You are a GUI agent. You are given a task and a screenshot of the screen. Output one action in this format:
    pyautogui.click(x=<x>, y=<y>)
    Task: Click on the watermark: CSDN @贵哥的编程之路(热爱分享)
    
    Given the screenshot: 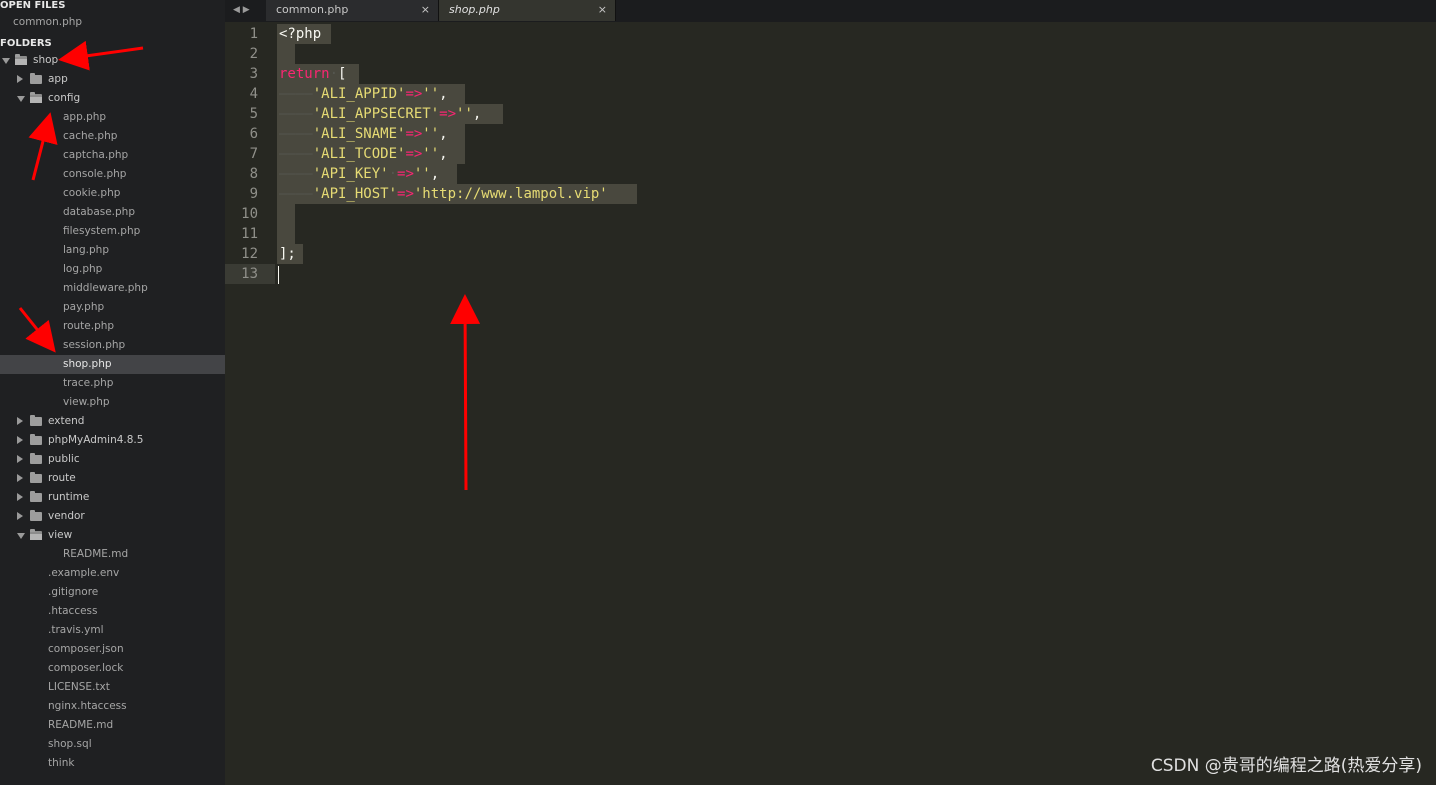 What is the action you would take?
    pyautogui.click(x=1286, y=766)
    